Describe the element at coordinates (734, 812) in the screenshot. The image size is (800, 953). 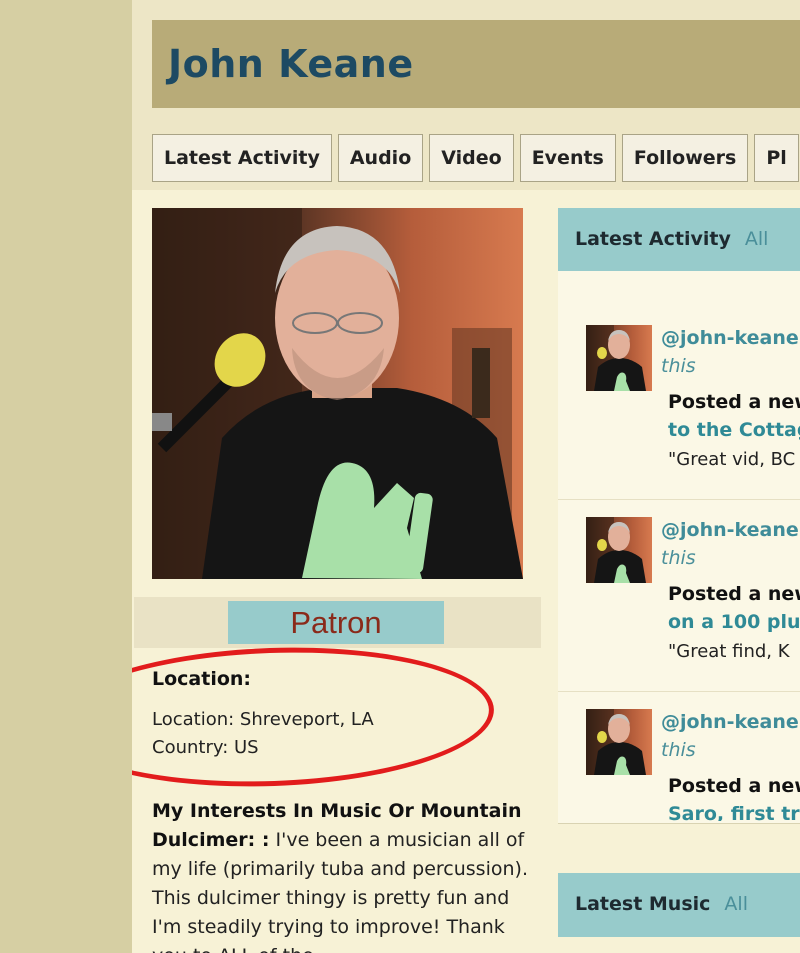
I see `activity-link: Saro, first try` at that location.